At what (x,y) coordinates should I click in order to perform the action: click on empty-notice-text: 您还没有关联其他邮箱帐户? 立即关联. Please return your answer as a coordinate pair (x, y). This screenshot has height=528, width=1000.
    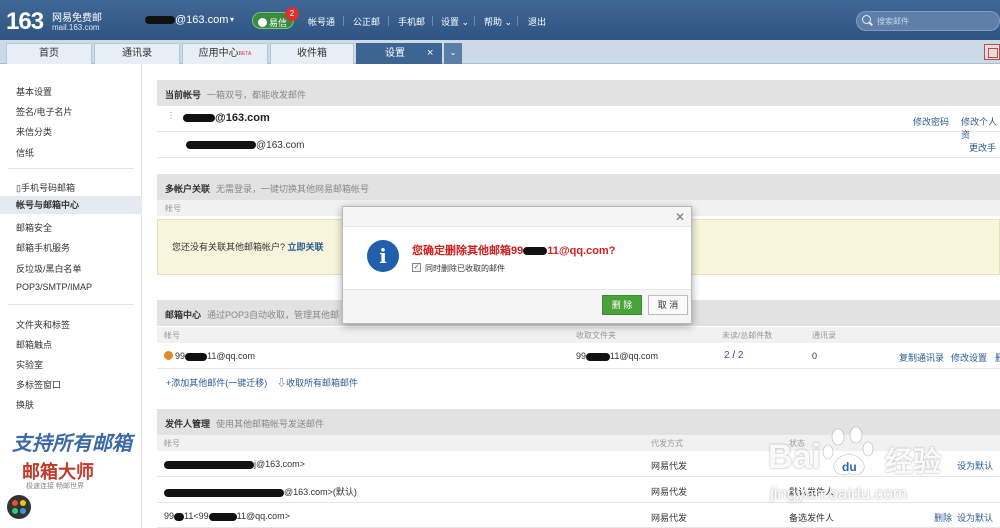
    Looking at the image, I should click on (248, 246).